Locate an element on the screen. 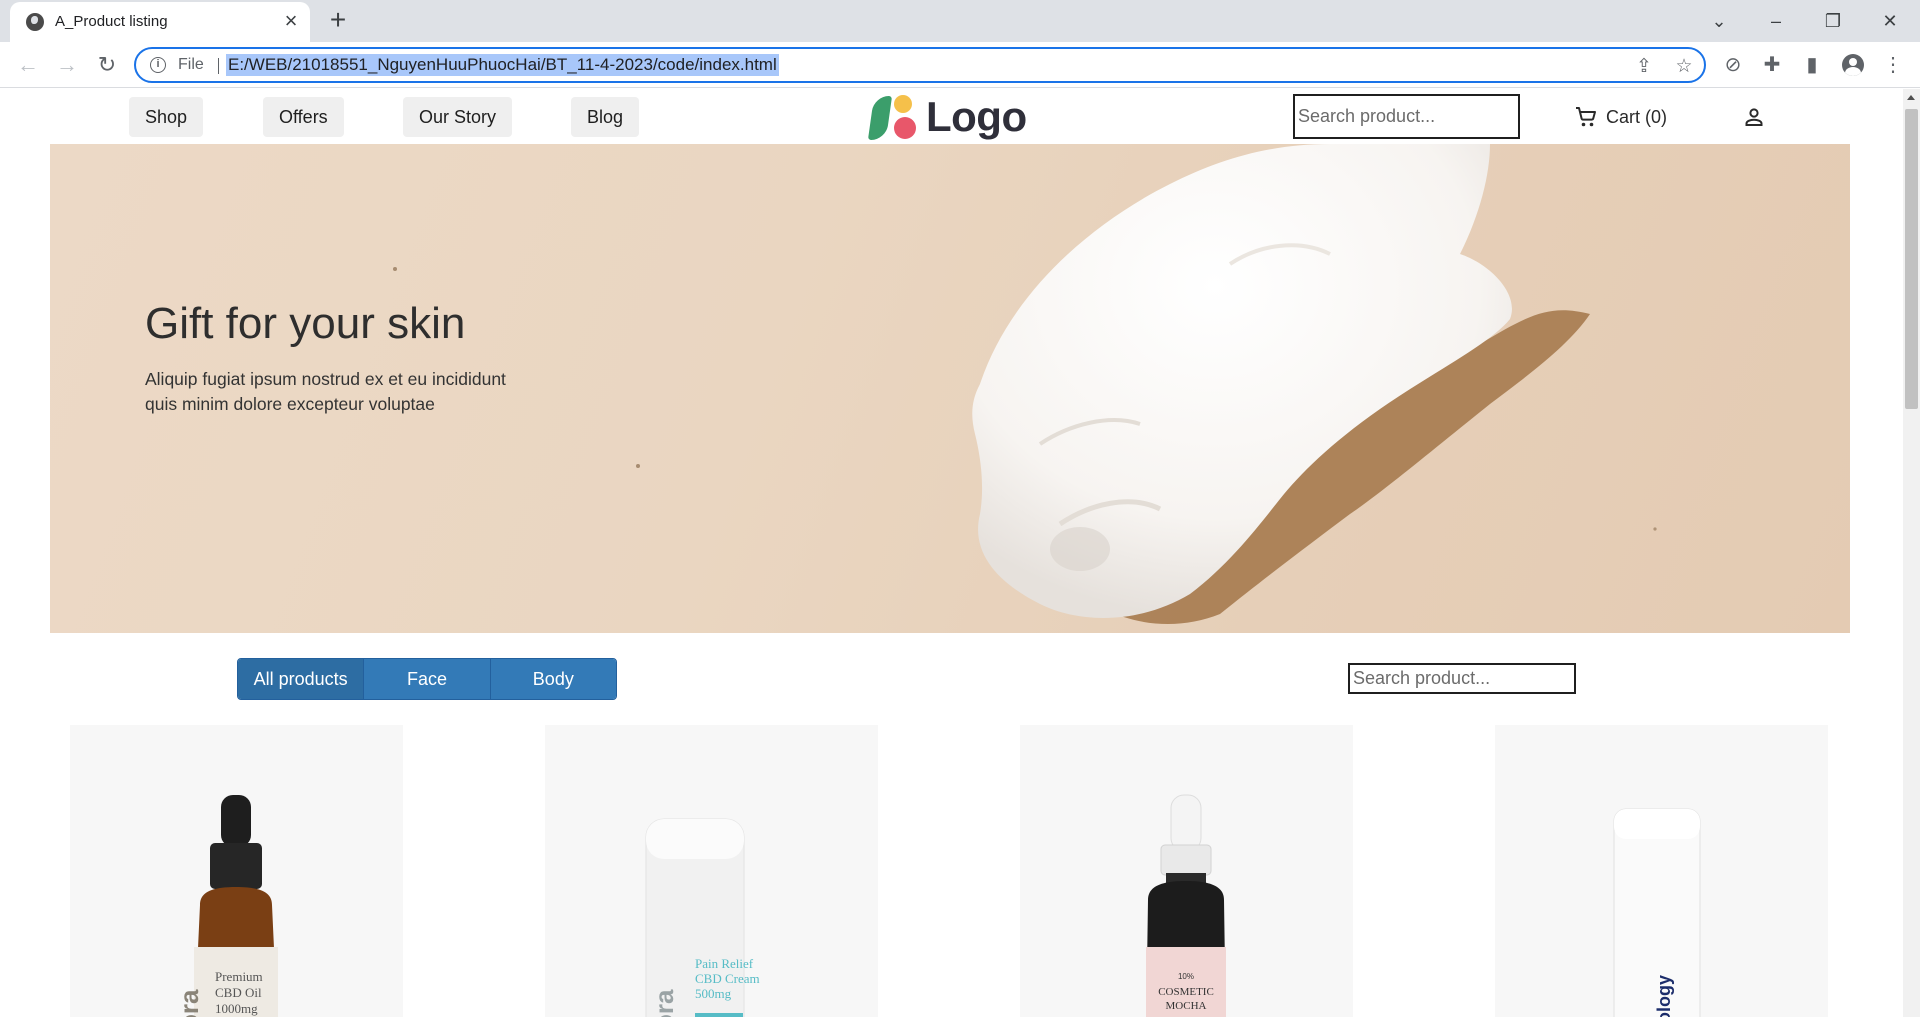 Image resolution: width=1920 pixels, height=1017 pixels. info-icon: i is located at coordinates (158, 65).